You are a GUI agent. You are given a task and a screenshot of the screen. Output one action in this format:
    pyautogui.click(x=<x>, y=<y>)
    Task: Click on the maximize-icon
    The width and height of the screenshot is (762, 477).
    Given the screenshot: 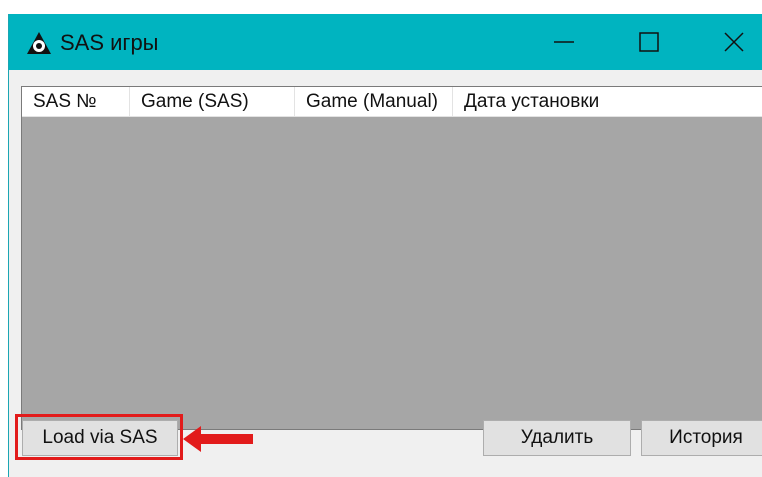 What is the action you would take?
    pyautogui.click(x=649, y=42)
    